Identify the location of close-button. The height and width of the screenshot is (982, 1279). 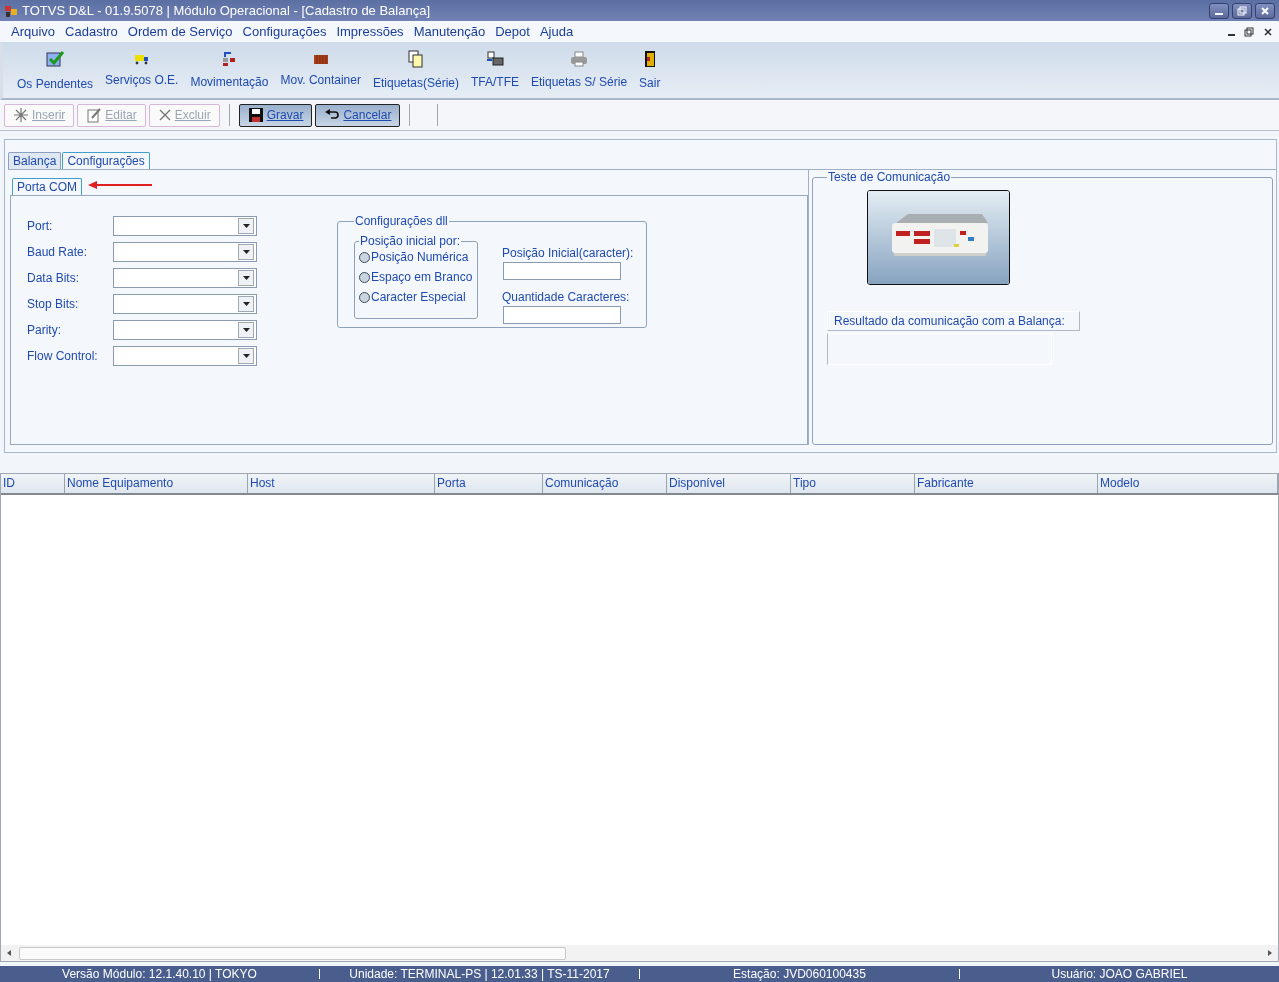
(1265, 10).